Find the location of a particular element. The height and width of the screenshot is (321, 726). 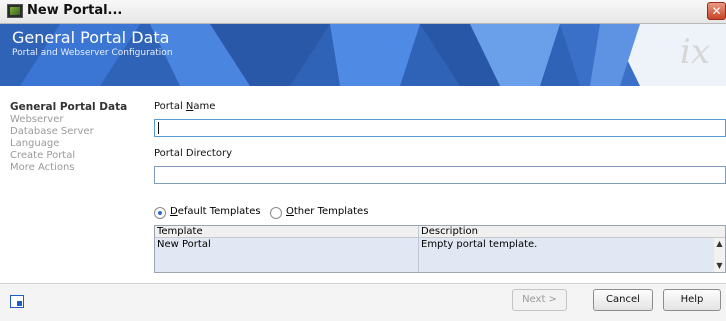

scroll-down-icon: ▼ is located at coordinates (719, 266).